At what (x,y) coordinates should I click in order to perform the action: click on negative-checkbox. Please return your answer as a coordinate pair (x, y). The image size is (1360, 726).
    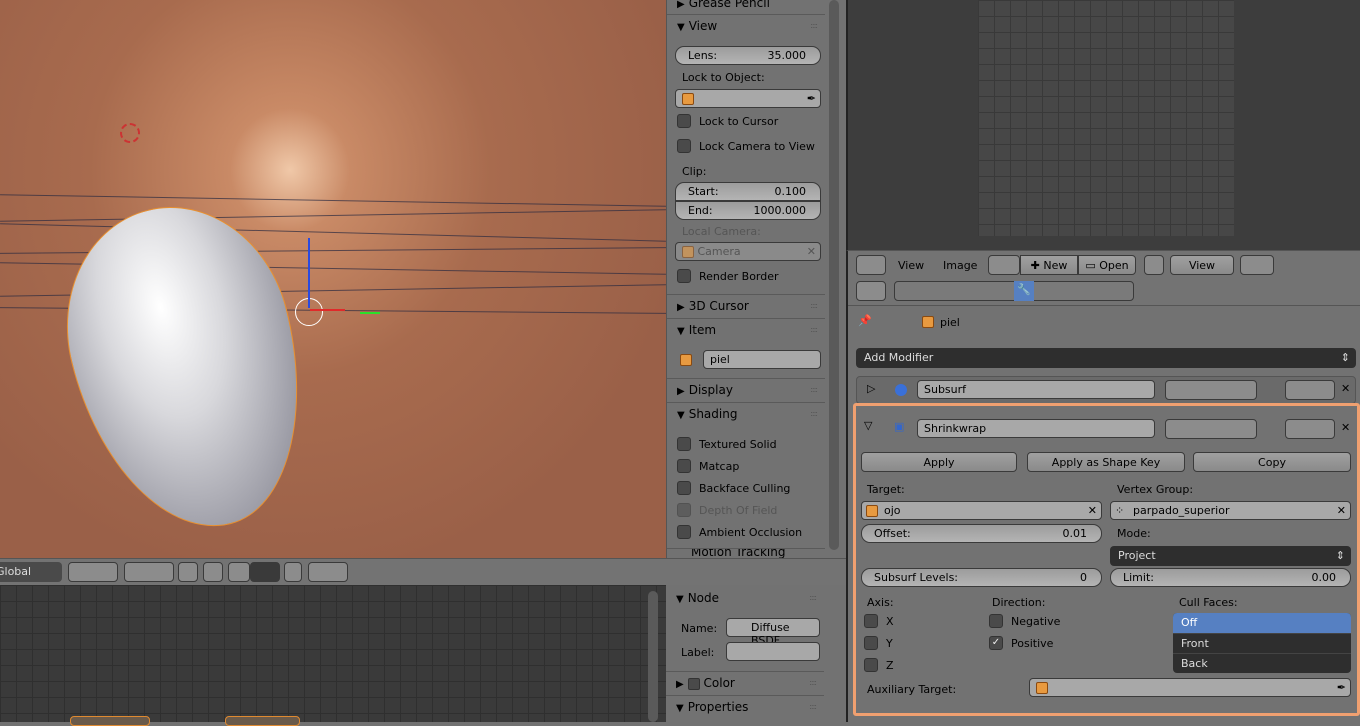
    Looking at the image, I should click on (996, 621).